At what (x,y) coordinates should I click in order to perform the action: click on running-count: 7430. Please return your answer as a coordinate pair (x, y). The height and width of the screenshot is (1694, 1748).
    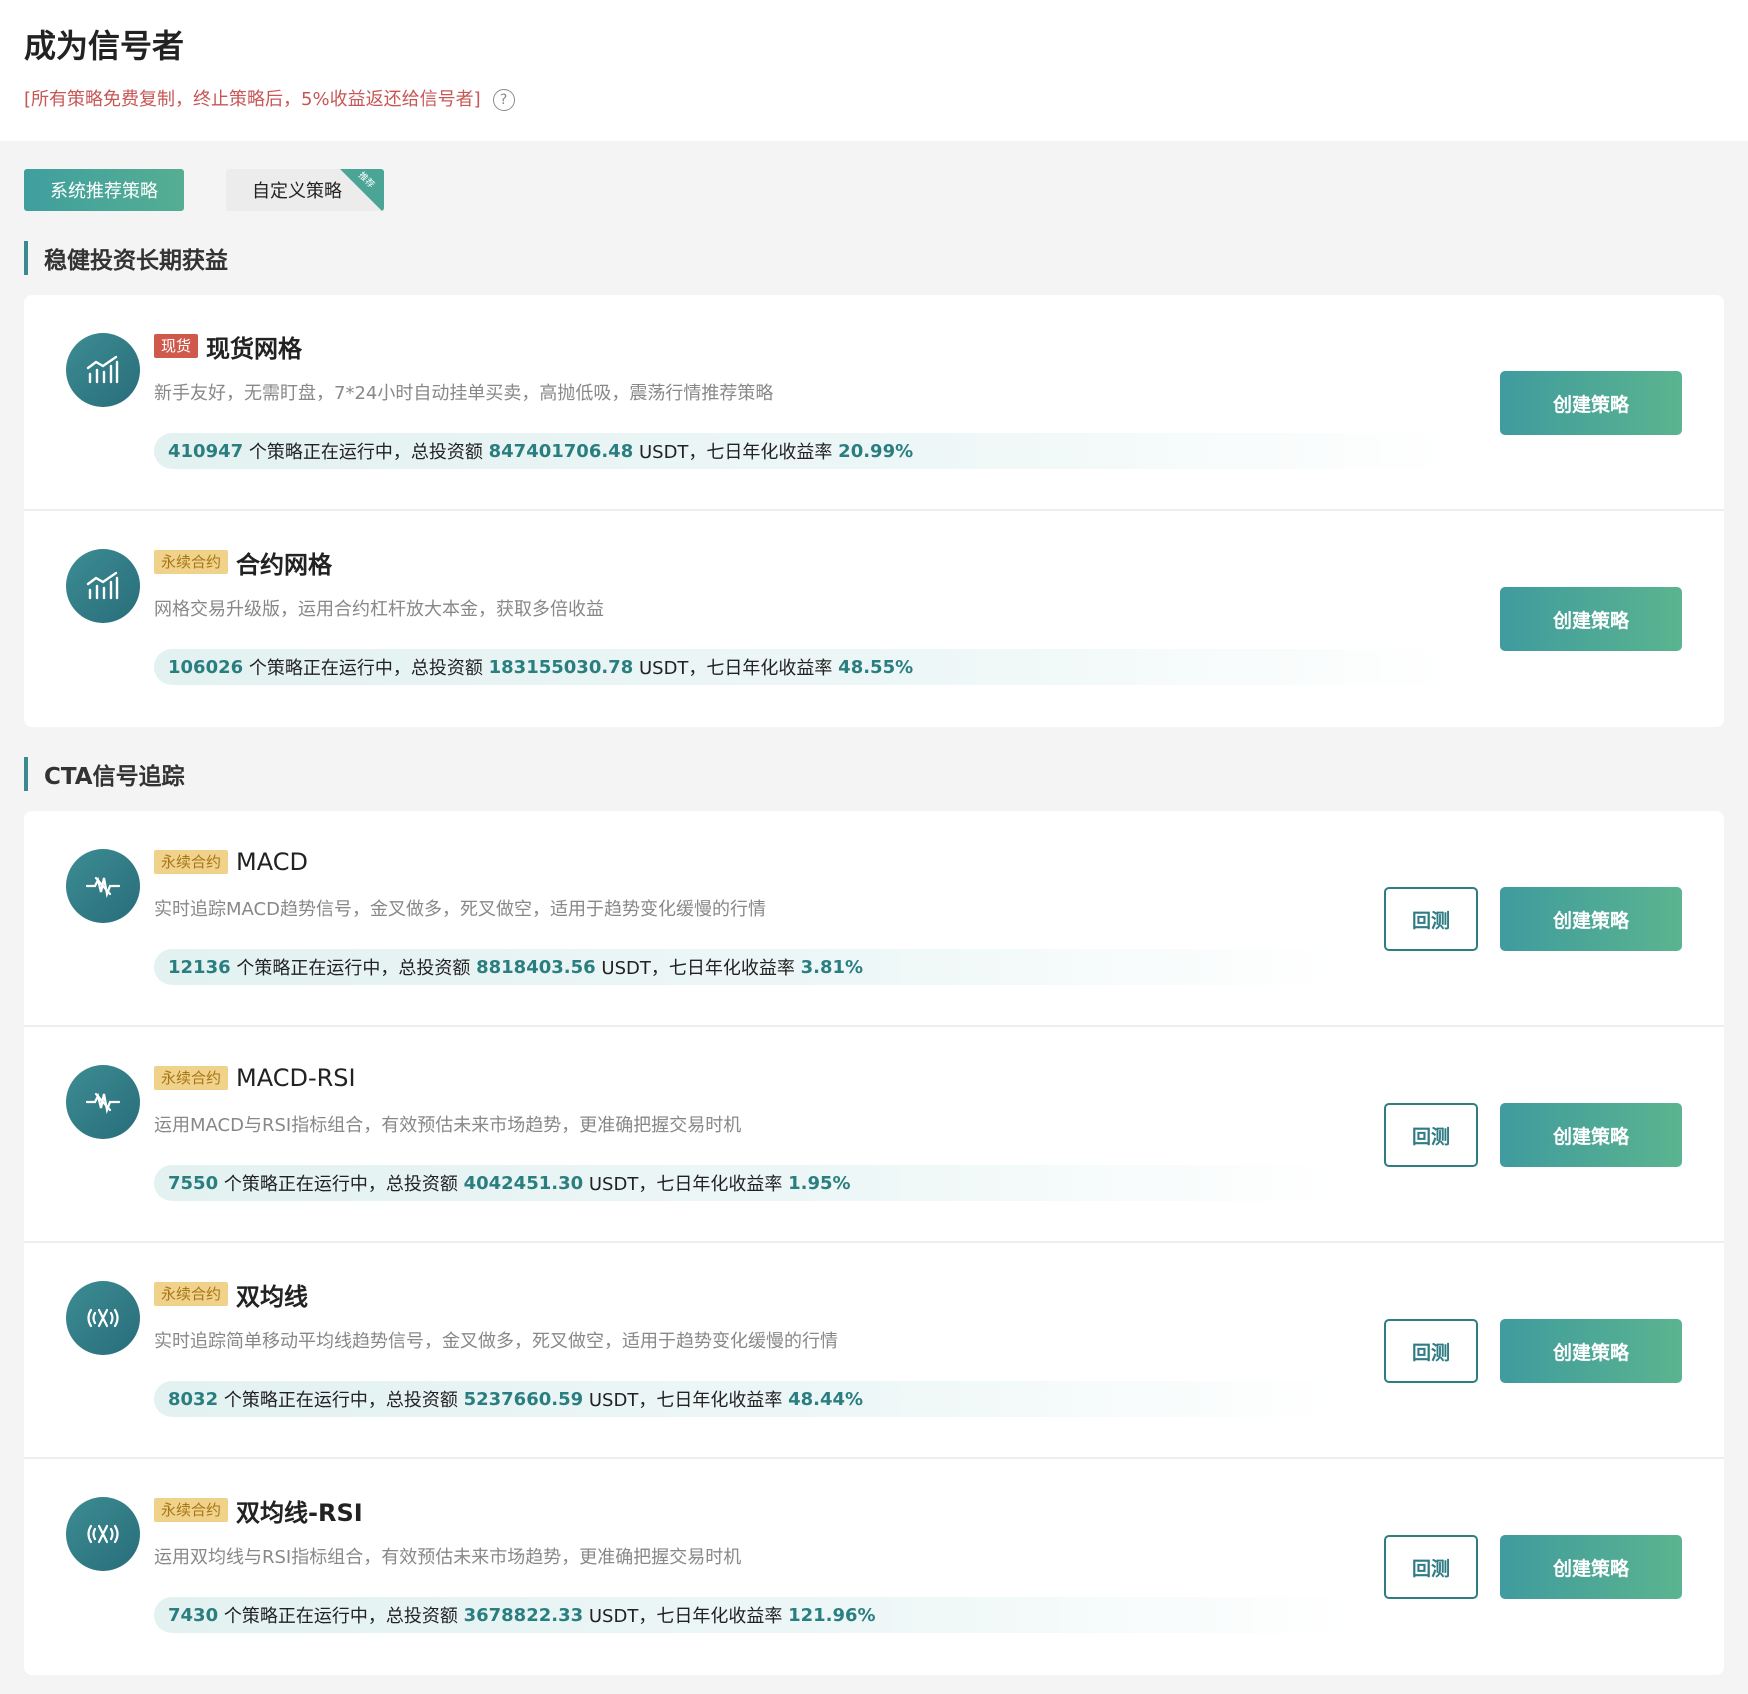
    Looking at the image, I should click on (193, 1615).